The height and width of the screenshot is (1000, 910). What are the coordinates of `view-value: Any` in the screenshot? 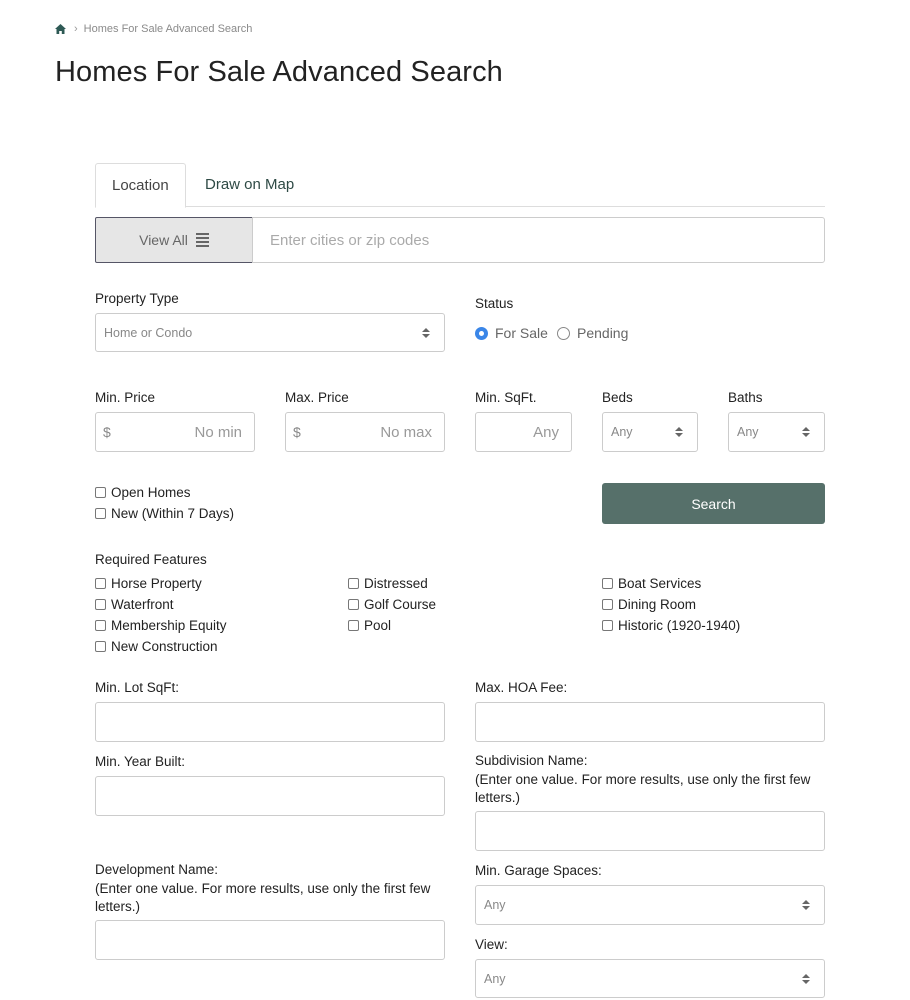 It's located at (495, 978).